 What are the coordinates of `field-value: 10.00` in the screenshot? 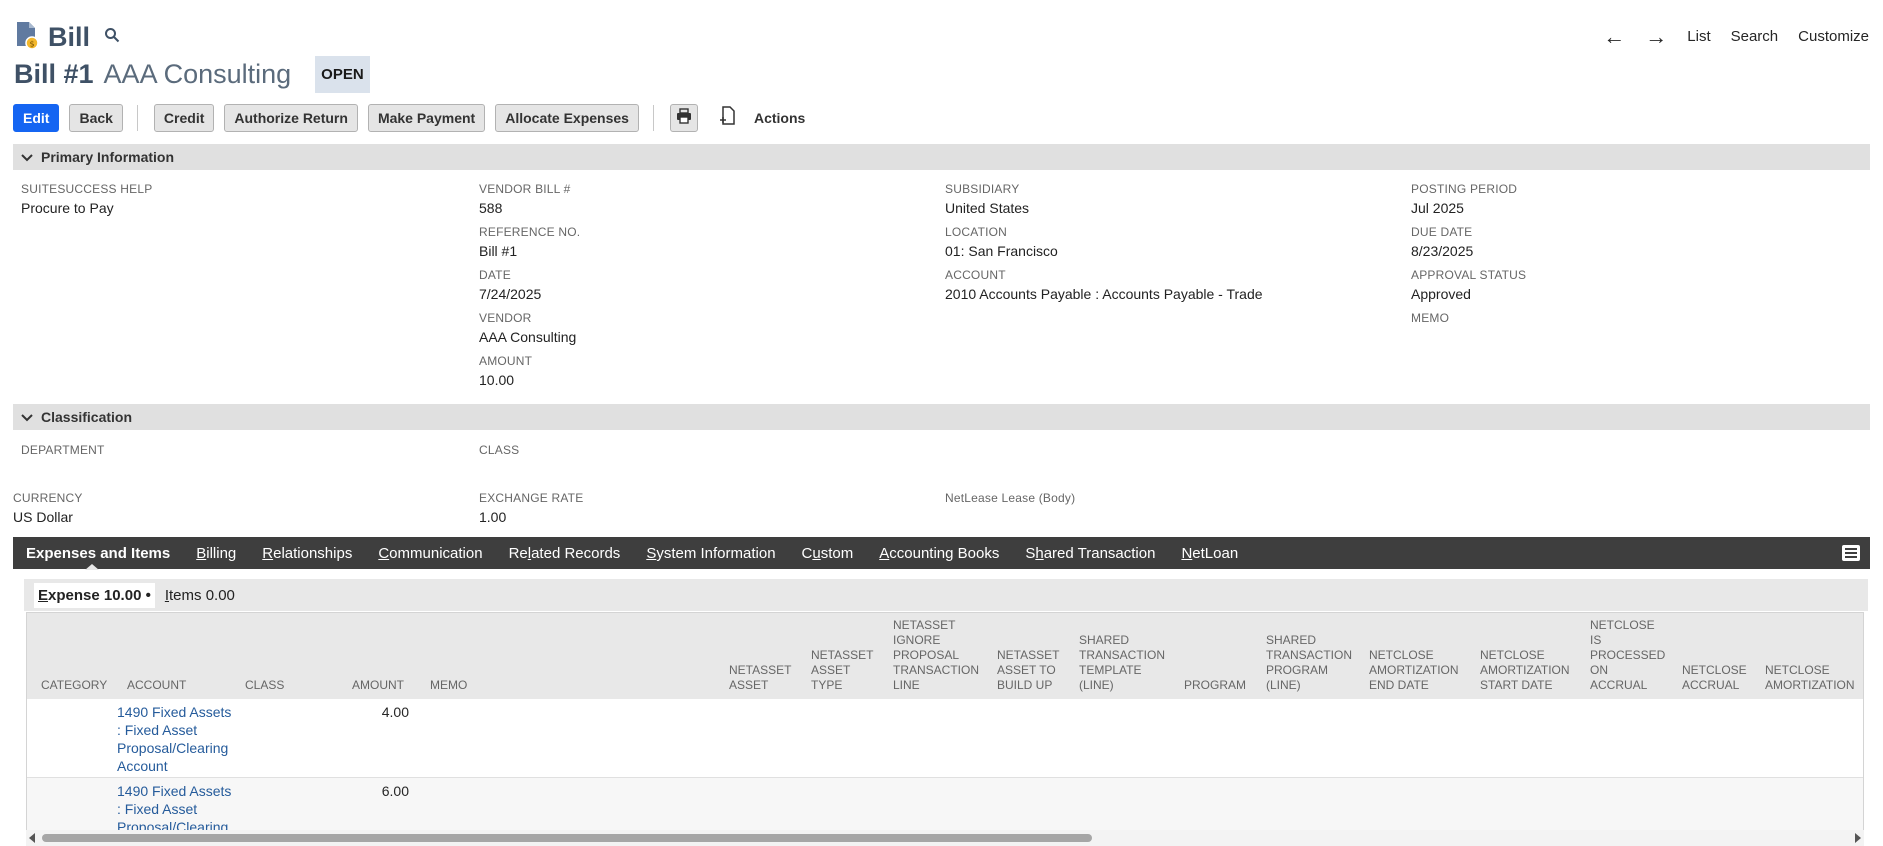 It's located at (497, 380).